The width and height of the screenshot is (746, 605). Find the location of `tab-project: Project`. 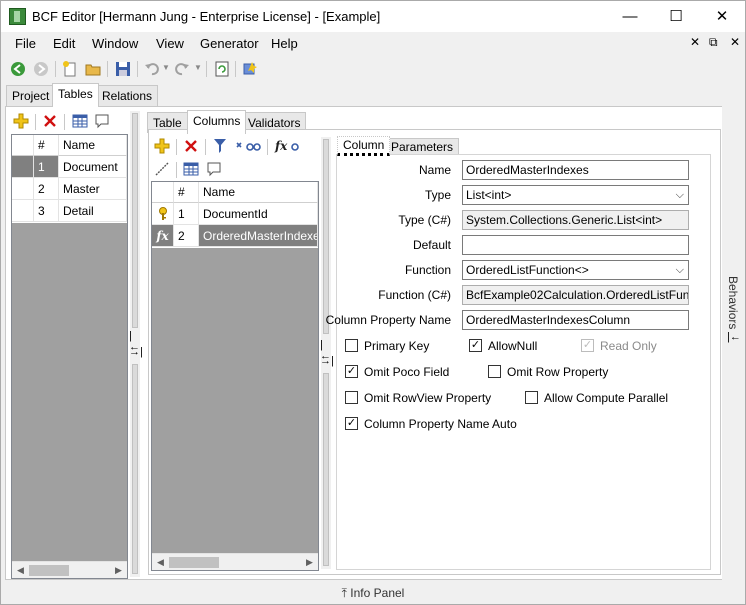

tab-project: Project is located at coordinates (31, 95).